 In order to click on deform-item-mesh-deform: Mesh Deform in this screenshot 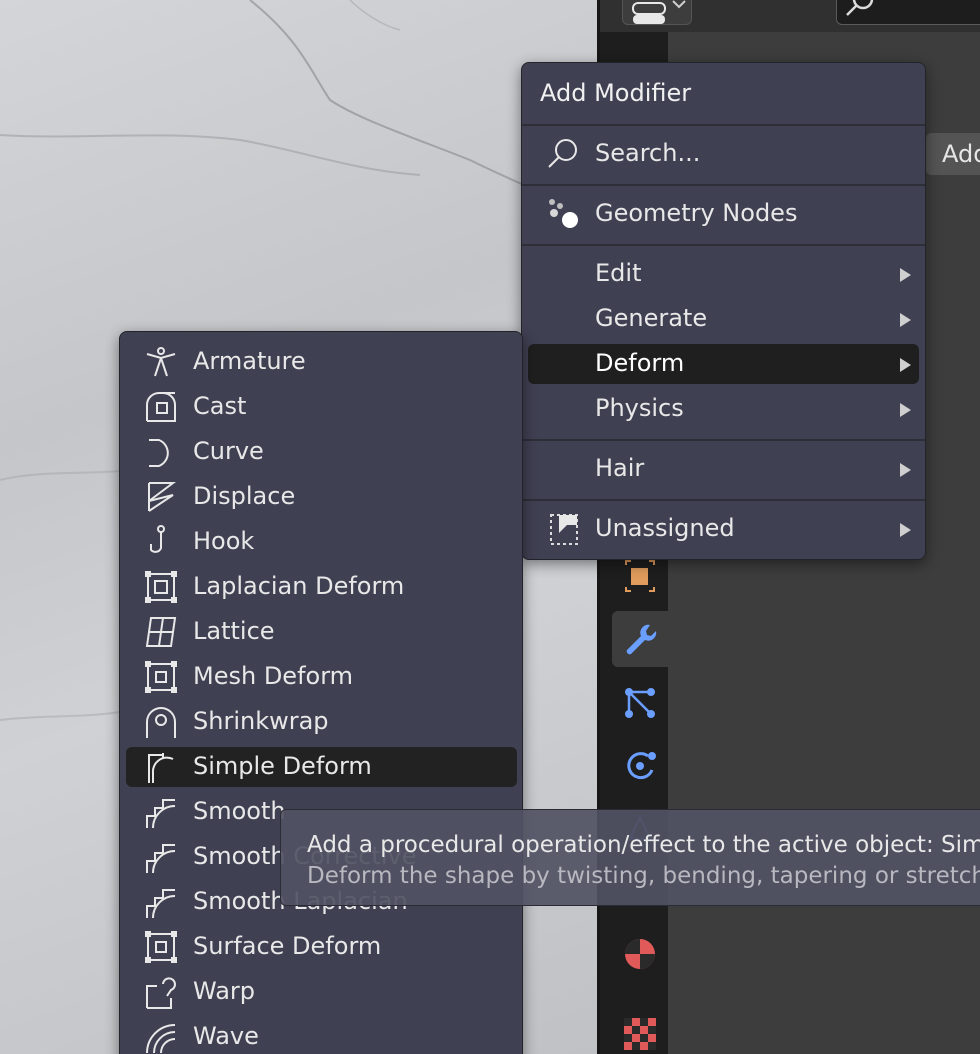, I will do `click(321, 677)`.